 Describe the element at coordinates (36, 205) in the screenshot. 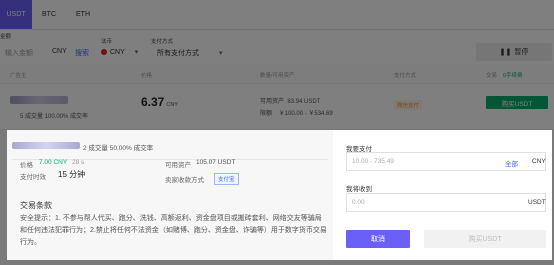

I see `terms-title: 交易条款` at that location.